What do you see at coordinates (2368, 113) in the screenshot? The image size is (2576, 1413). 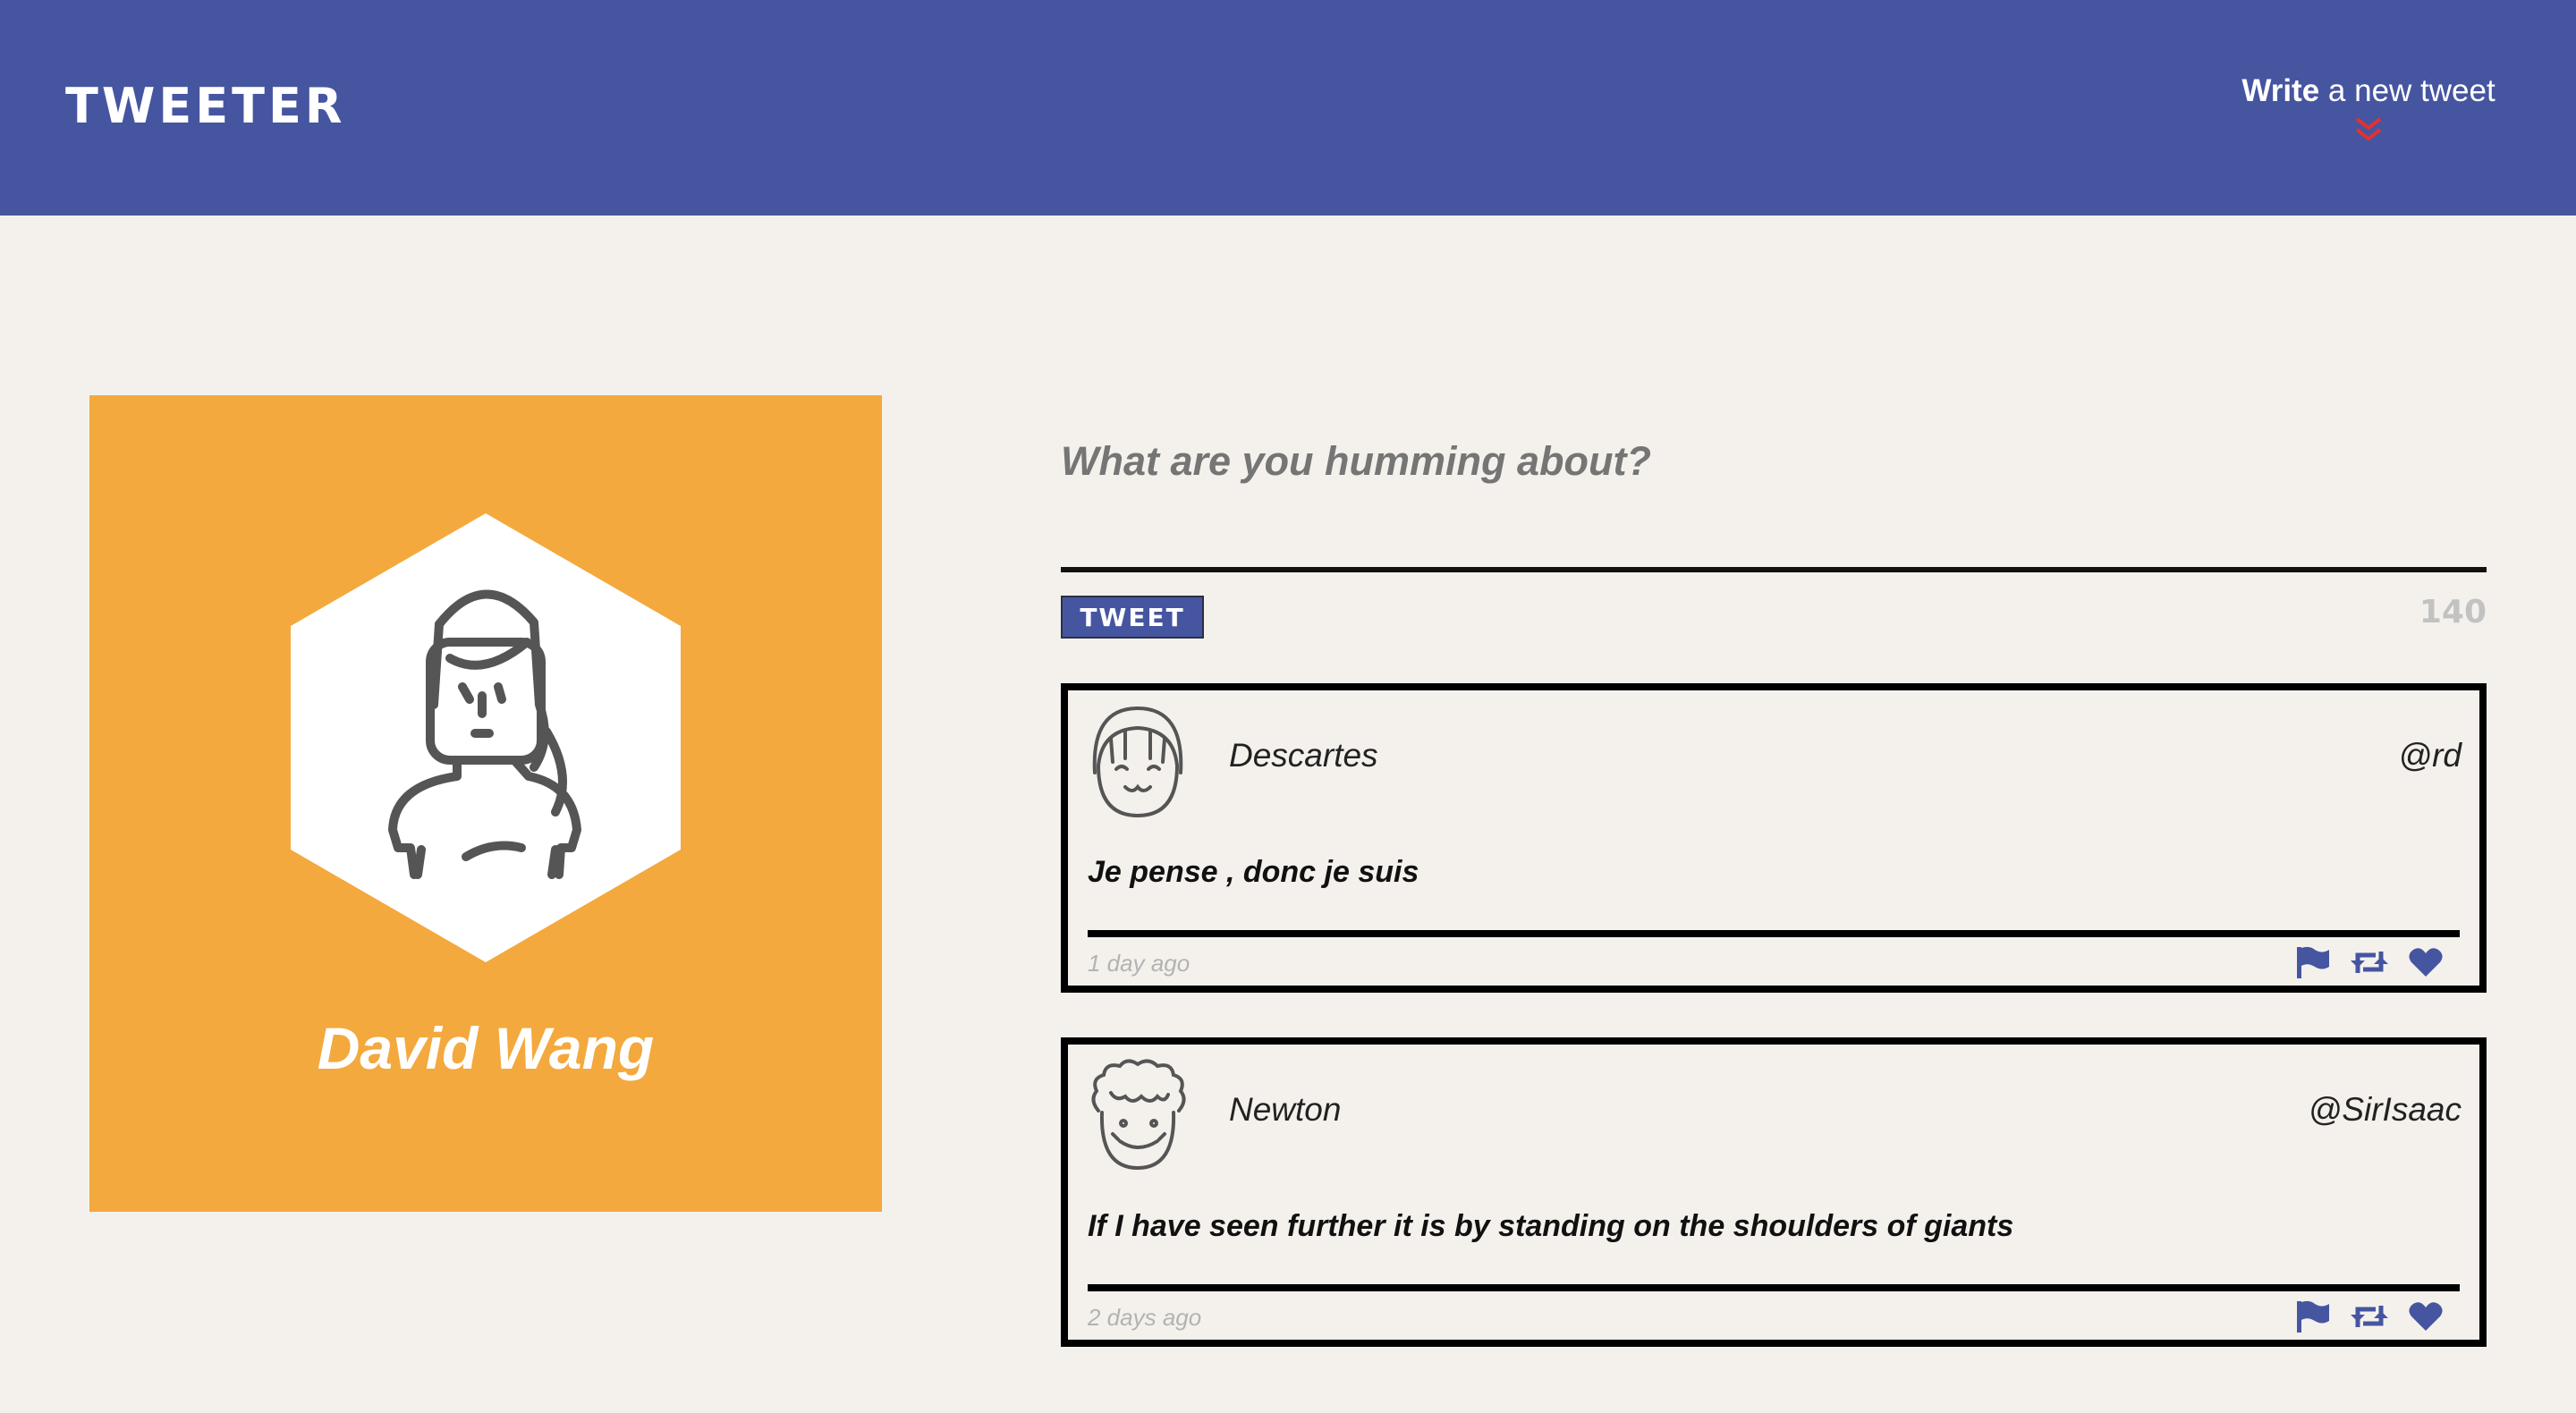 I see `write-new-tweet-toggle: Write a new tweet` at bounding box center [2368, 113].